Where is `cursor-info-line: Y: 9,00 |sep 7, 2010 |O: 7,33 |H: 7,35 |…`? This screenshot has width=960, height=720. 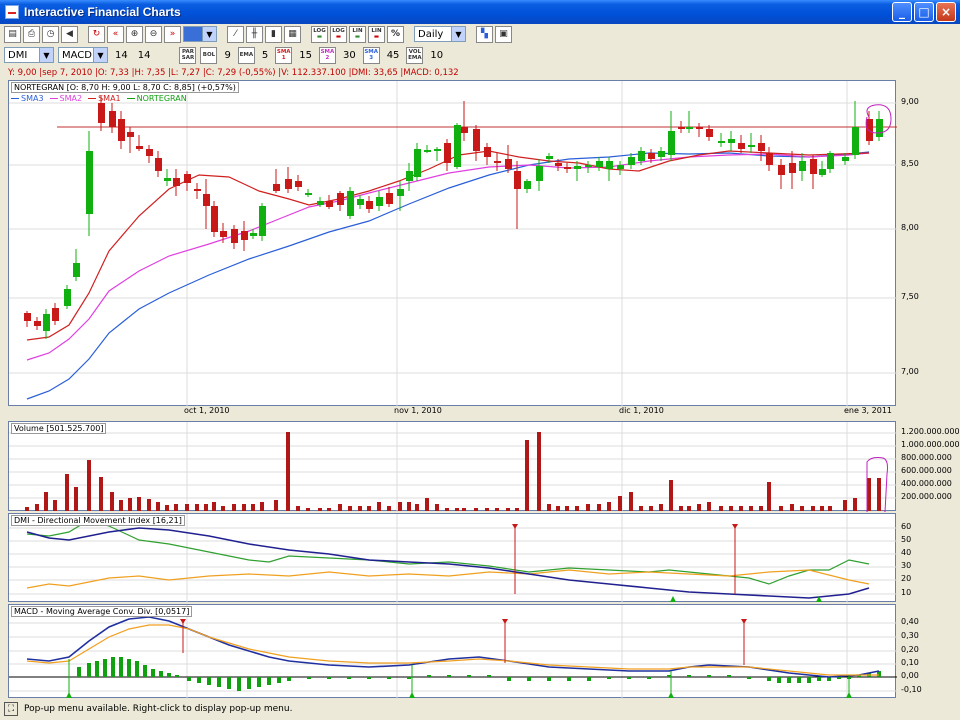
cursor-info-line: Y: 9,00 |sep 7, 2010 |O: 7,33 |H: 7,35 |… is located at coordinates (233, 73).